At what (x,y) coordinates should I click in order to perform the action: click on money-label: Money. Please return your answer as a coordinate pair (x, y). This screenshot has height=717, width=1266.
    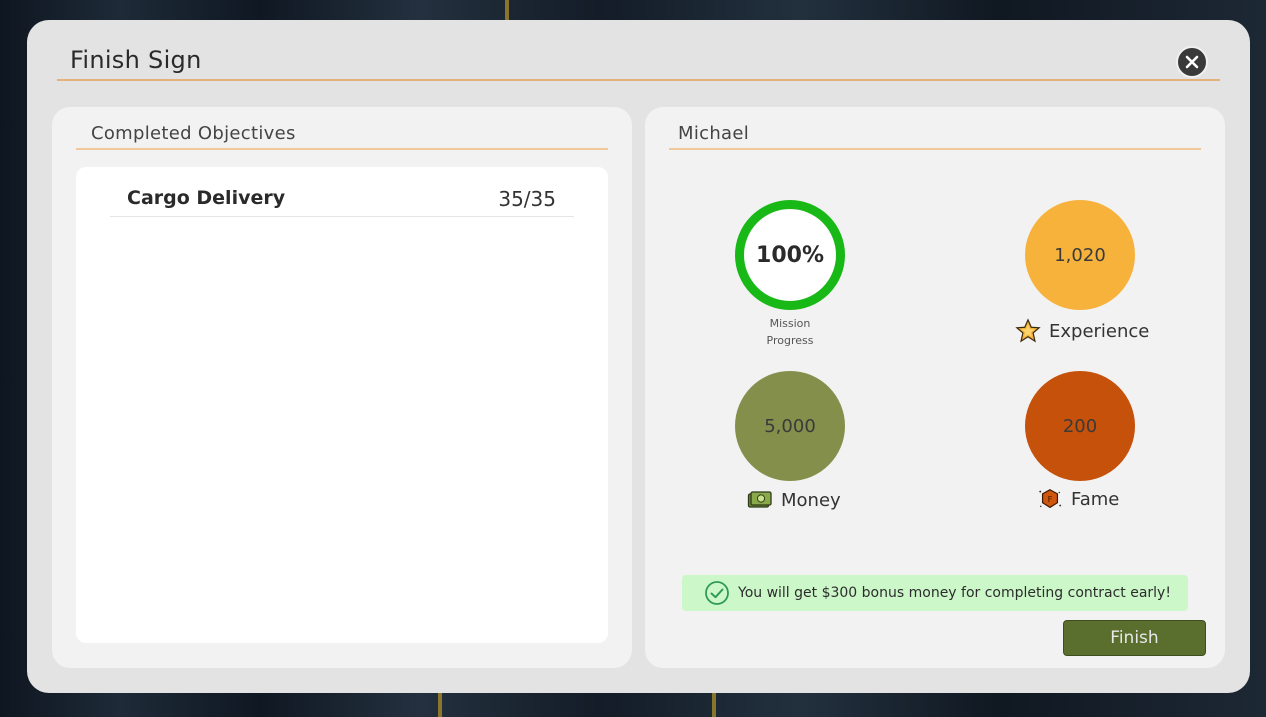
    Looking at the image, I should click on (811, 500).